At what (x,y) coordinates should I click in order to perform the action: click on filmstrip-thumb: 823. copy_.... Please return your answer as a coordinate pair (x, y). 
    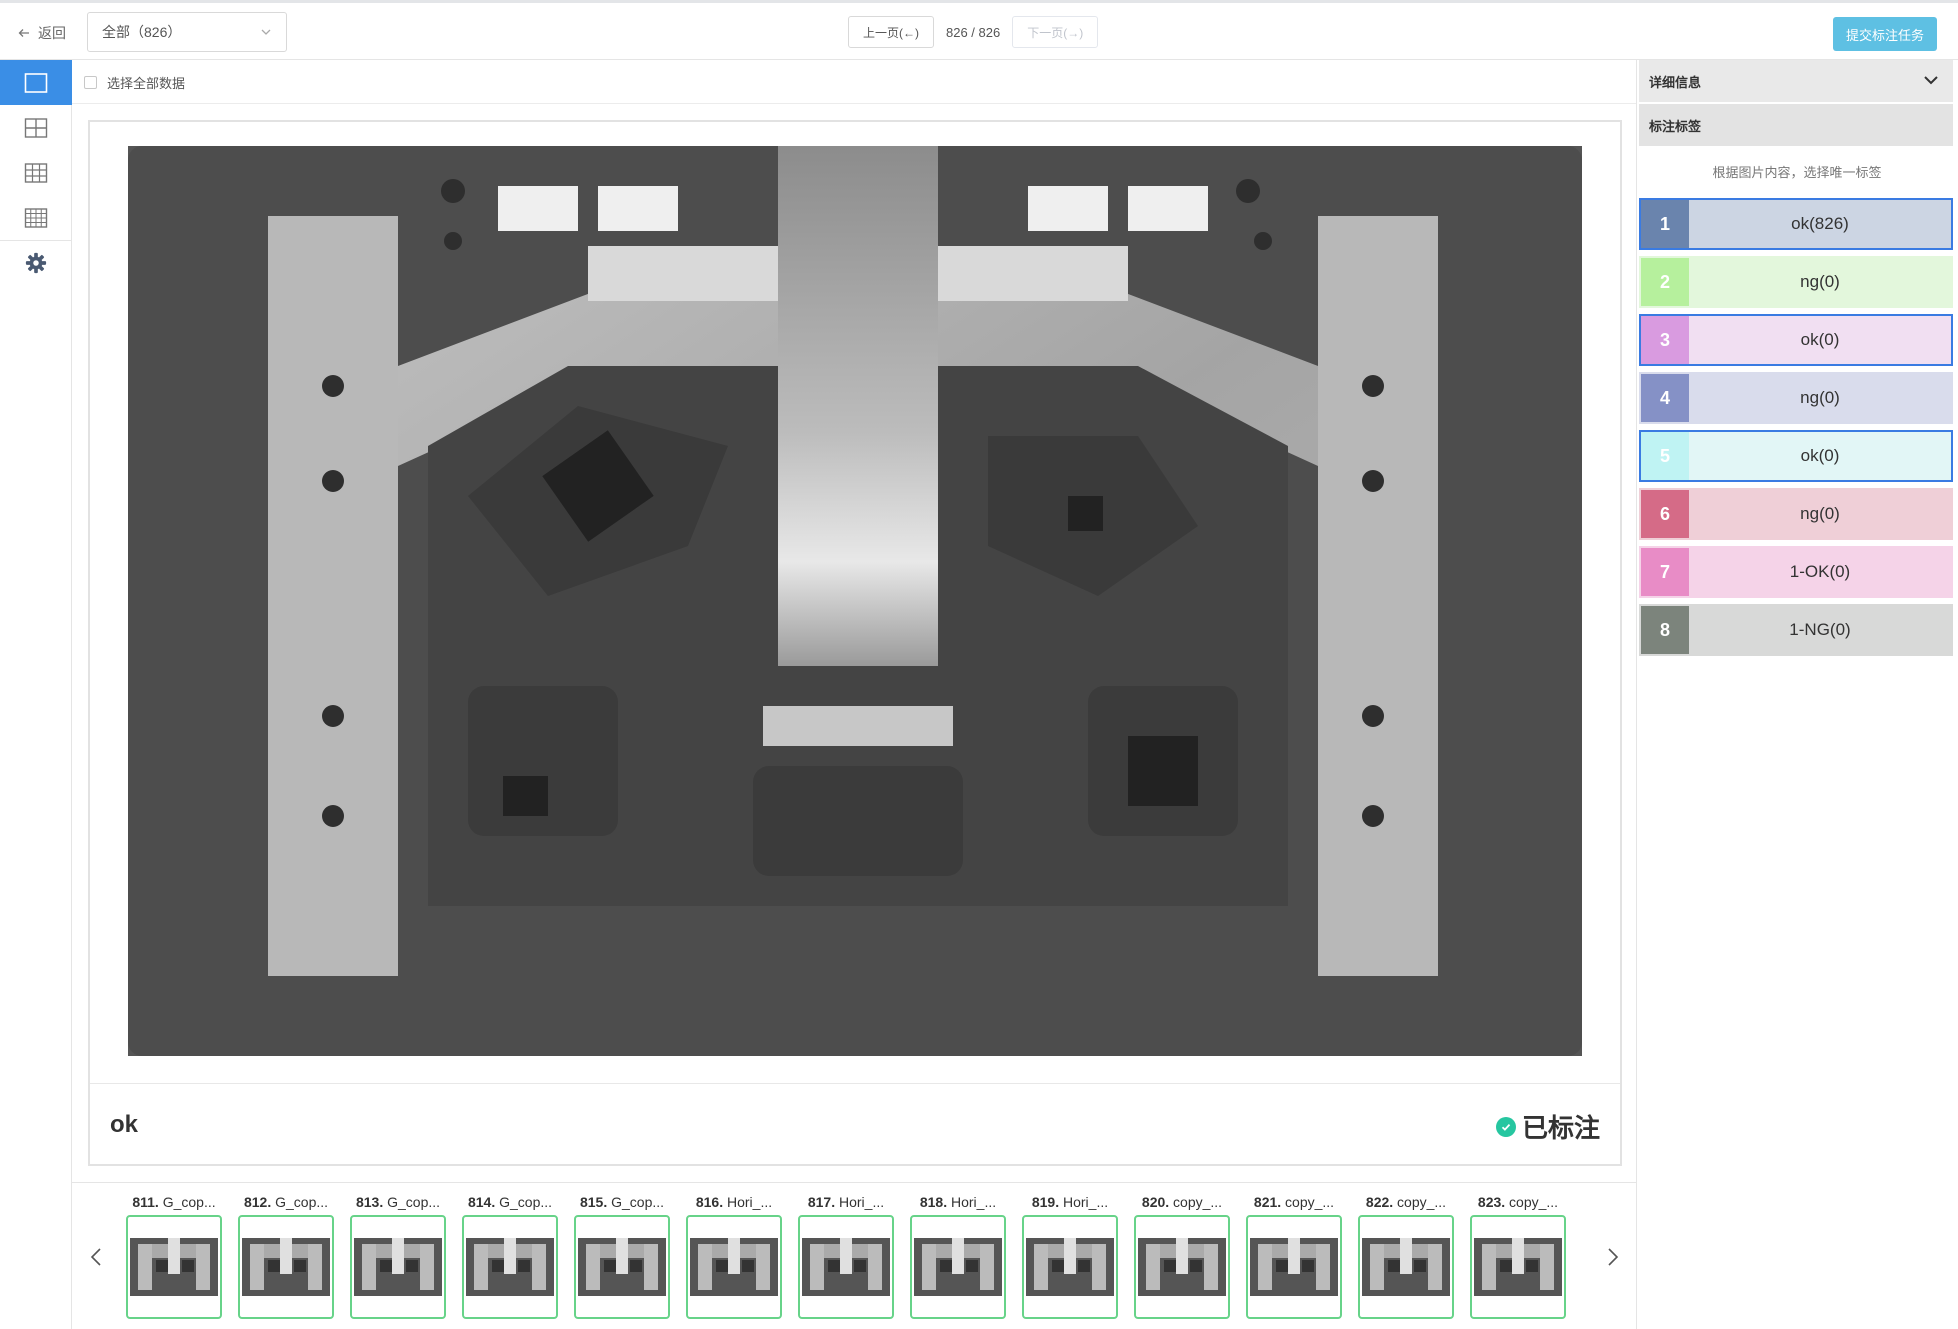
    Looking at the image, I should click on (1518, 1255).